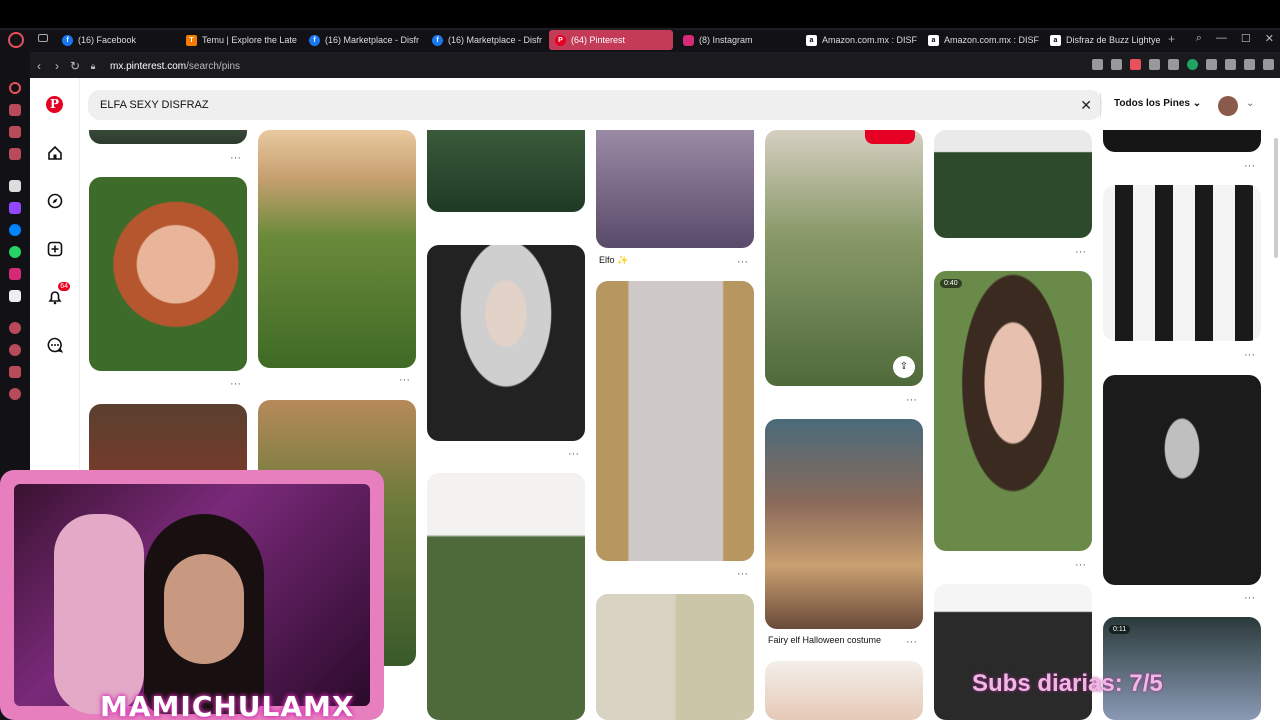 The image size is (1280, 720). What do you see at coordinates (595, 105) in the screenshot?
I see `search-bar: ELFA SEXY DISFRAZ ✕` at bounding box center [595, 105].